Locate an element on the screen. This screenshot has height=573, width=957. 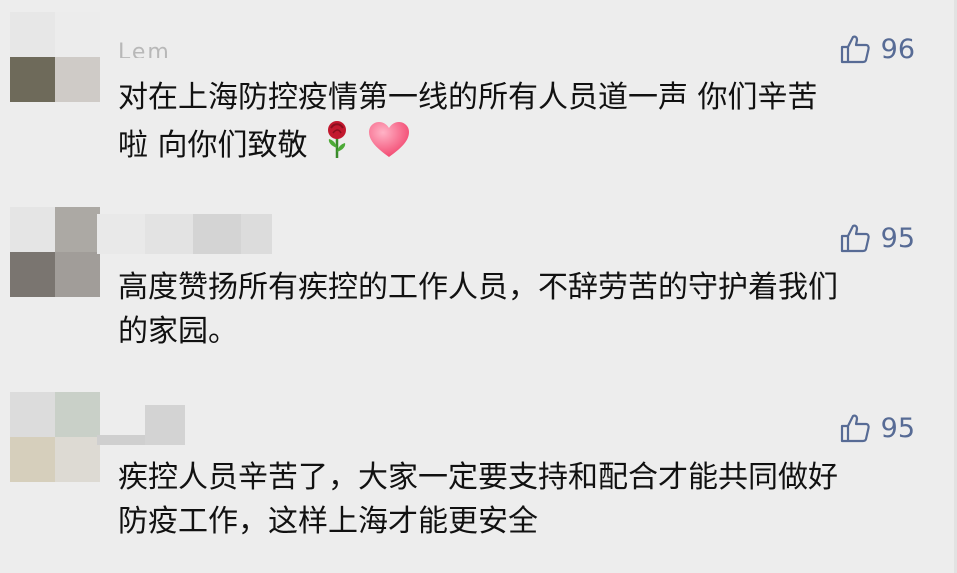
comment-line: 高度赞扬所有疾控的工作人员，不辞劳苦的守护着我们 is located at coordinates (478, 287).